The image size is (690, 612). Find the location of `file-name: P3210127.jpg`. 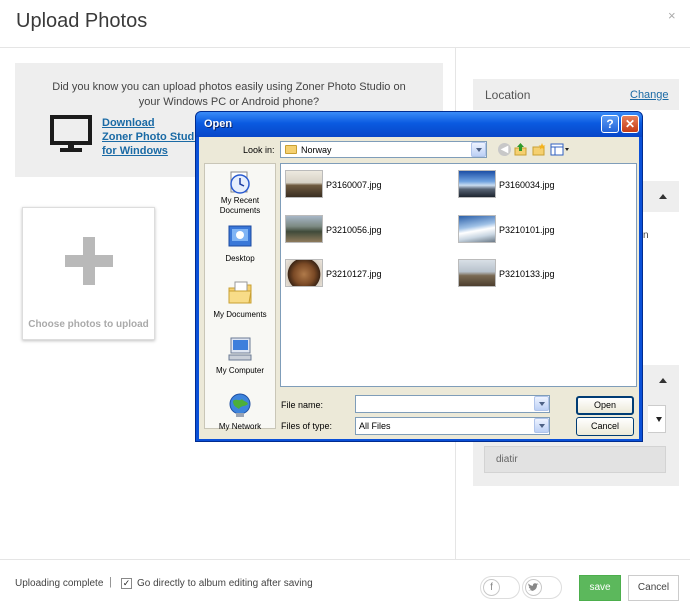

file-name: P3210127.jpg is located at coordinates (354, 274).